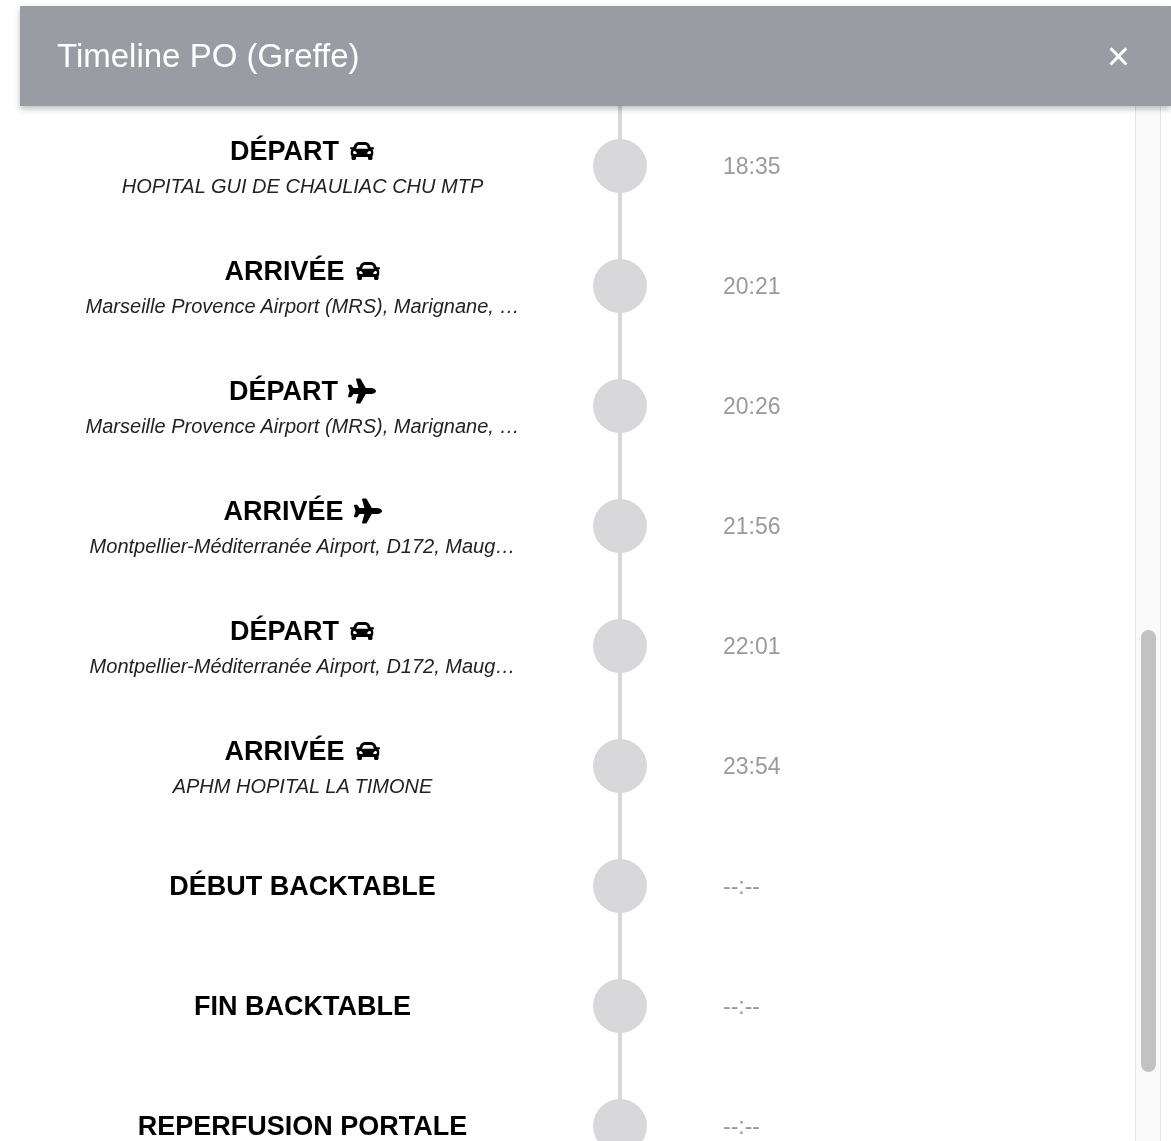  Describe the element at coordinates (752, 406) in the screenshot. I see `event-time: 20:26` at that location.